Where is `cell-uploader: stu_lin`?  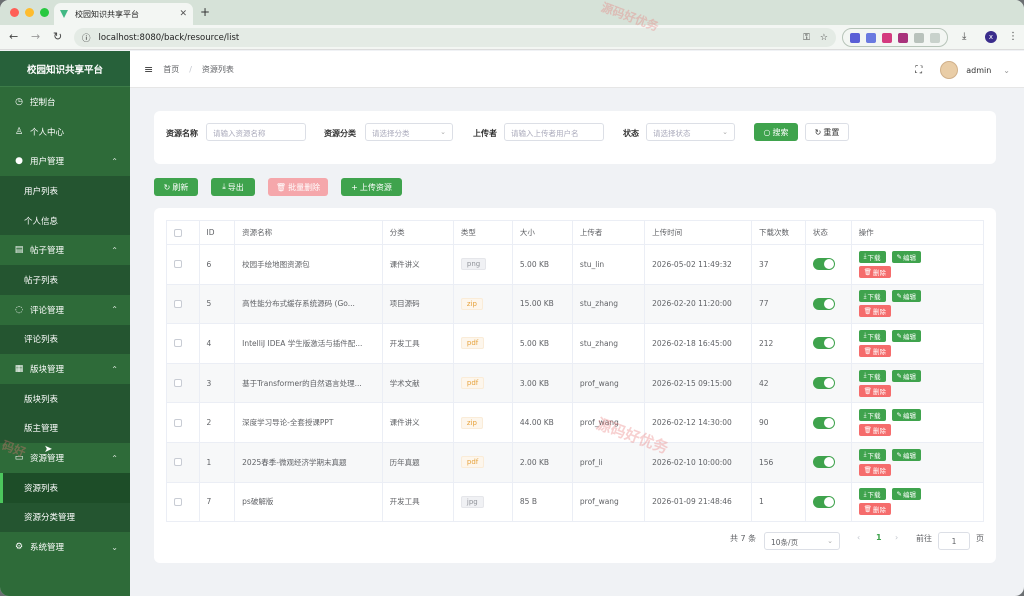
cell-uploader: stu_lin is located at coordinates (608, 264).